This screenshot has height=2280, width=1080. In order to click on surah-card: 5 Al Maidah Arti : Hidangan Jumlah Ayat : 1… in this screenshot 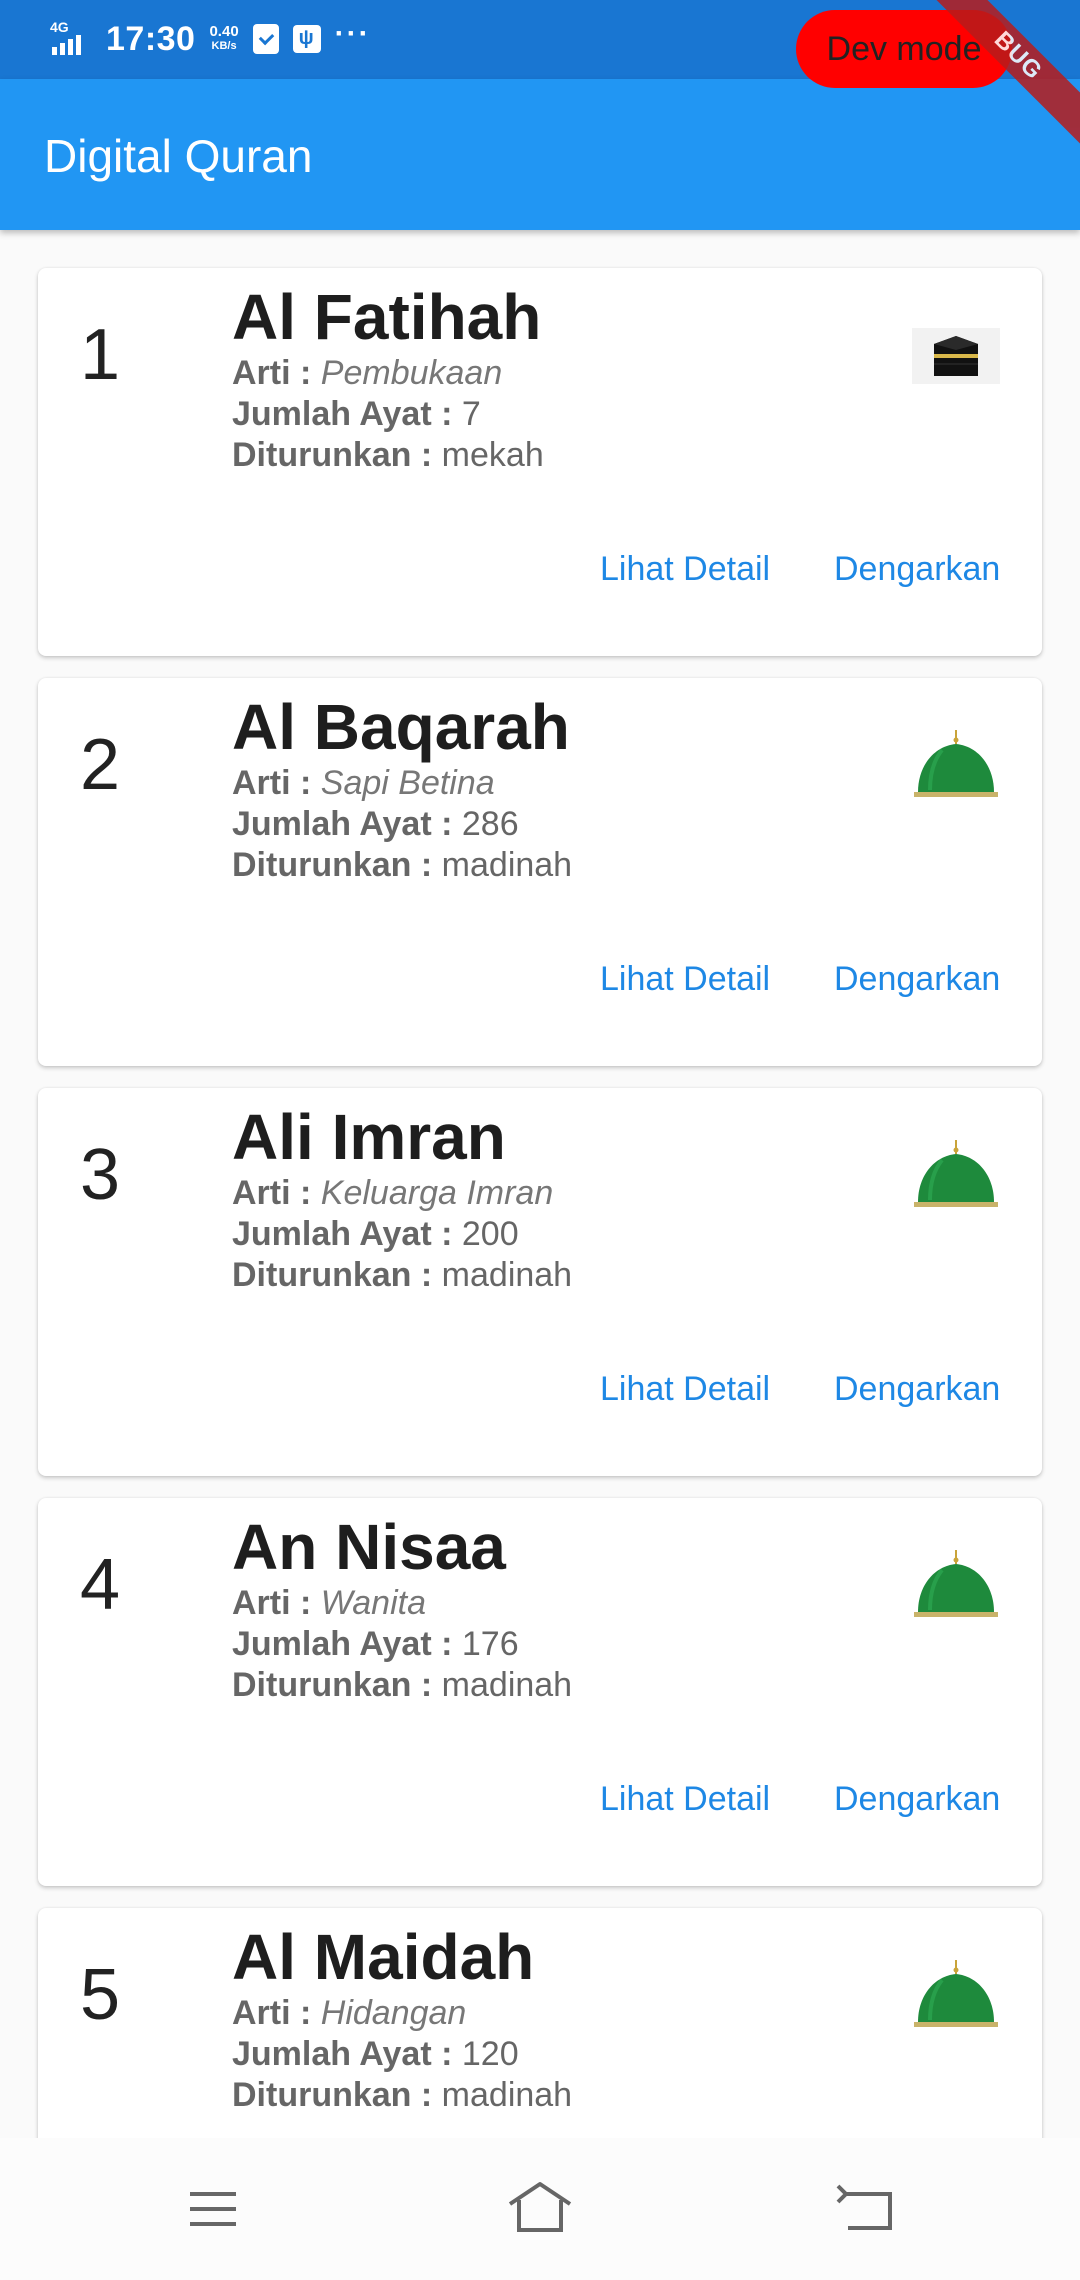, I will do `click(540, 2023)`.